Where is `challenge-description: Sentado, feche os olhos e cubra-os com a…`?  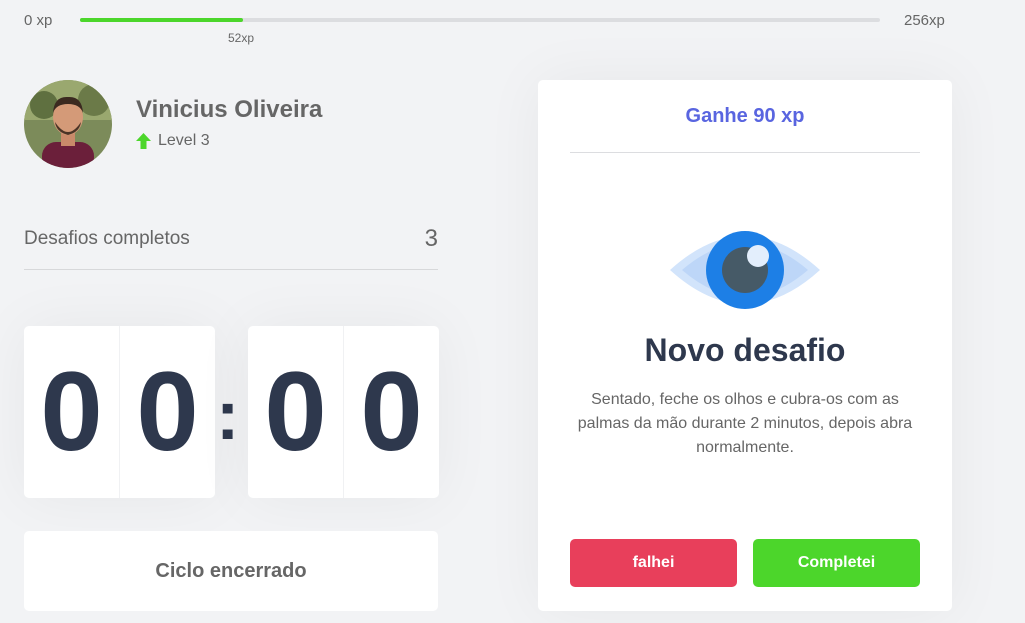 challenge-description: Sentado, feche os olhos e cubra-os com a… is located at coordinates (745, 423).